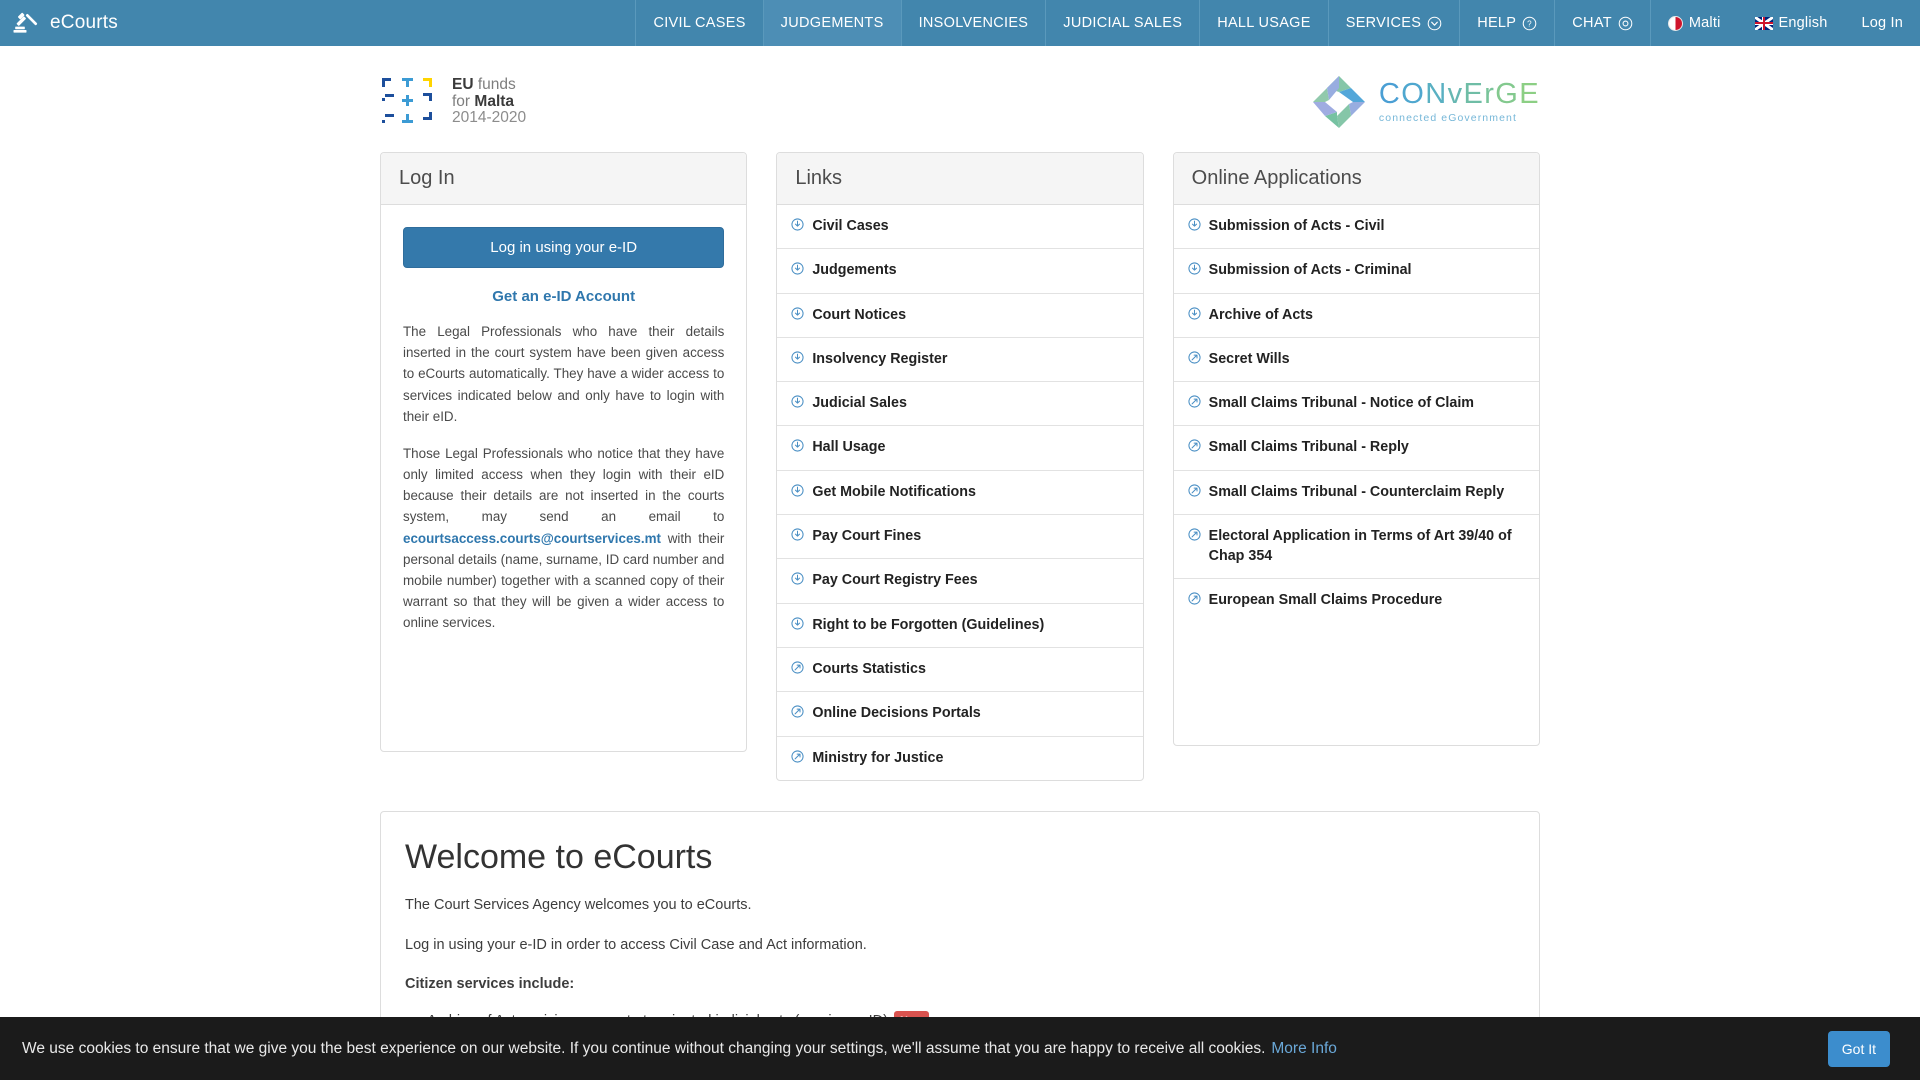 This screenshot has height=1080, width=1920. What do you see at coordinates (867, 536) in the screenshot?
I see `list-item-label: Pay Court Fines` at bounding box center [867, 536].